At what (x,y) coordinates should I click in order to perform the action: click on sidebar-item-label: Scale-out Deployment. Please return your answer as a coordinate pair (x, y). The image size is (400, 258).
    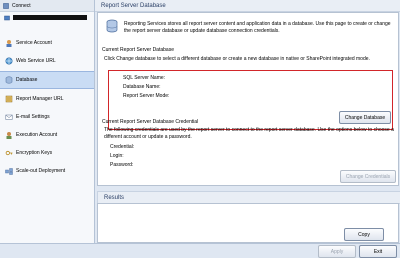
    Looking at the image, I should click on (41, 171).